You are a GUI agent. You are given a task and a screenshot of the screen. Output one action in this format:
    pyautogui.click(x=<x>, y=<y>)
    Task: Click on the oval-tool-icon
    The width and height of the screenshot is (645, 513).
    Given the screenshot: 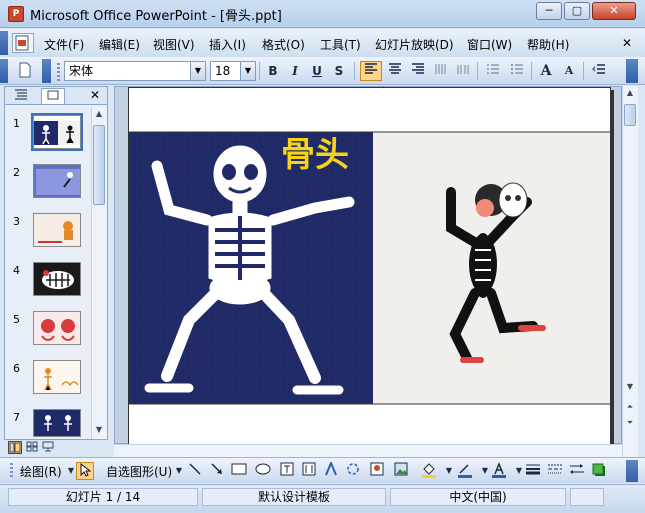 What is the action you would take?
    pyautogui.click(x=263, y=471)
    